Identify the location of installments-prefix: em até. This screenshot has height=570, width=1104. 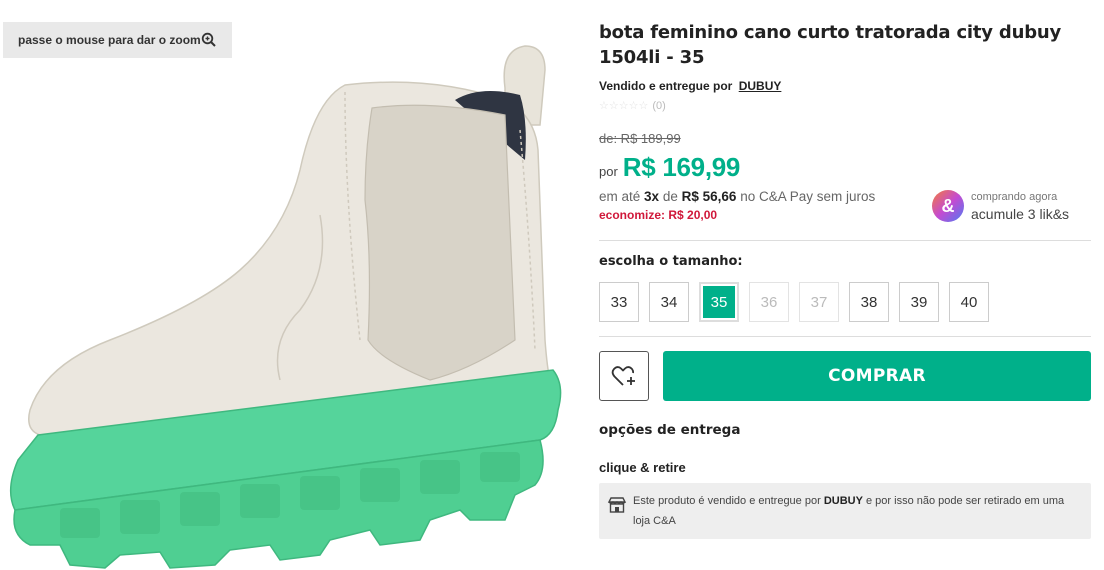
(620, 196).